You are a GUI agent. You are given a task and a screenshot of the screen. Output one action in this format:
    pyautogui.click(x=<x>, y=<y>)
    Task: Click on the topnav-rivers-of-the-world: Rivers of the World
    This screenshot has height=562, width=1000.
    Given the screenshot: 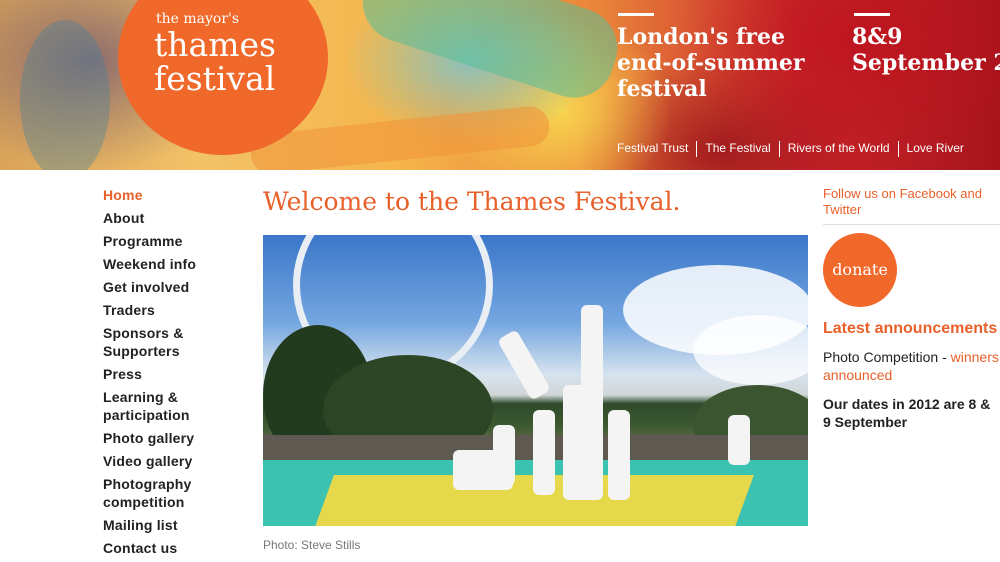 What is the action you would take?
    pyautogui.click(x=838, y=149)
    